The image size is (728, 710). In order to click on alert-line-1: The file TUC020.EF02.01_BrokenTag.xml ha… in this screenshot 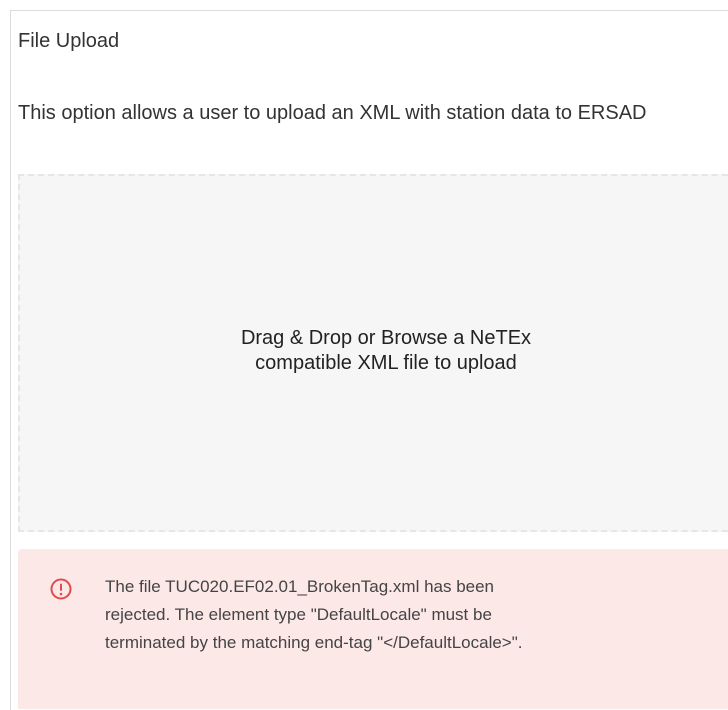, I will do `click(300, 586)`.